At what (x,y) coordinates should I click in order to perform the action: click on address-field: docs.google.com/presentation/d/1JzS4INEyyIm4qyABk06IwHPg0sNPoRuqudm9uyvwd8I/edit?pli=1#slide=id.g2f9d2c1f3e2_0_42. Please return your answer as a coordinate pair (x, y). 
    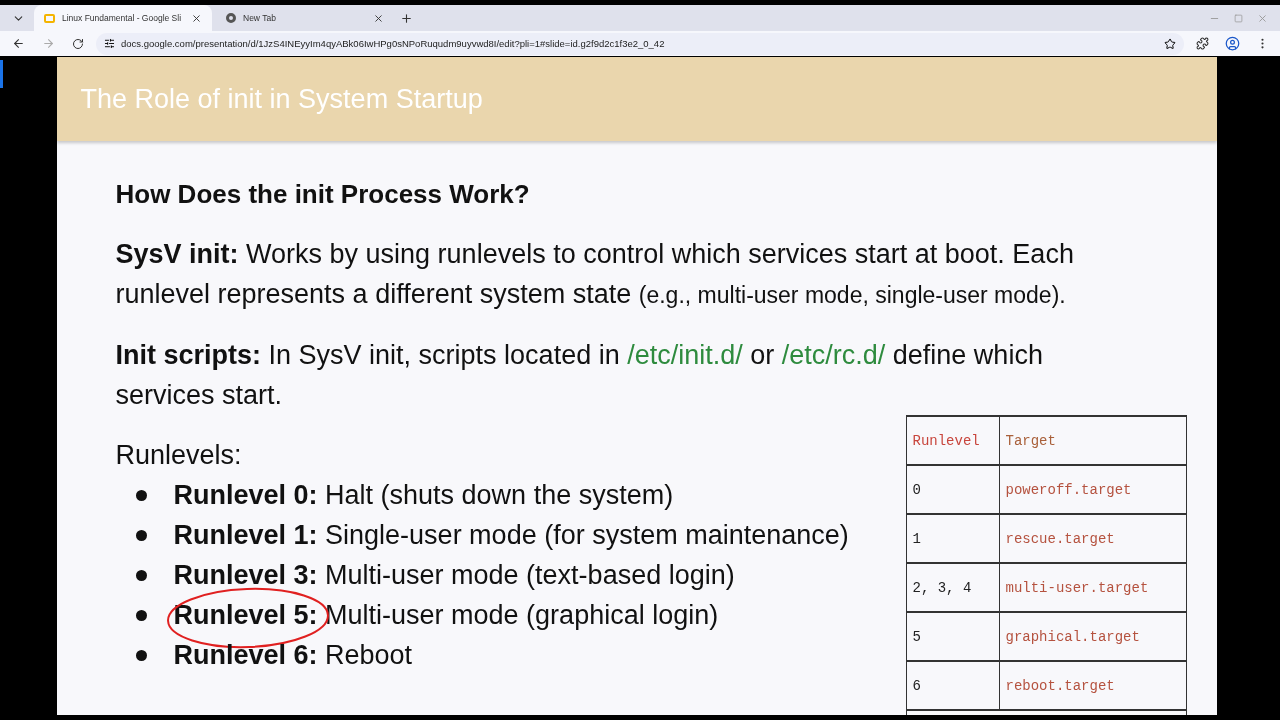
    Looking at the image, I should click on (640, 43).